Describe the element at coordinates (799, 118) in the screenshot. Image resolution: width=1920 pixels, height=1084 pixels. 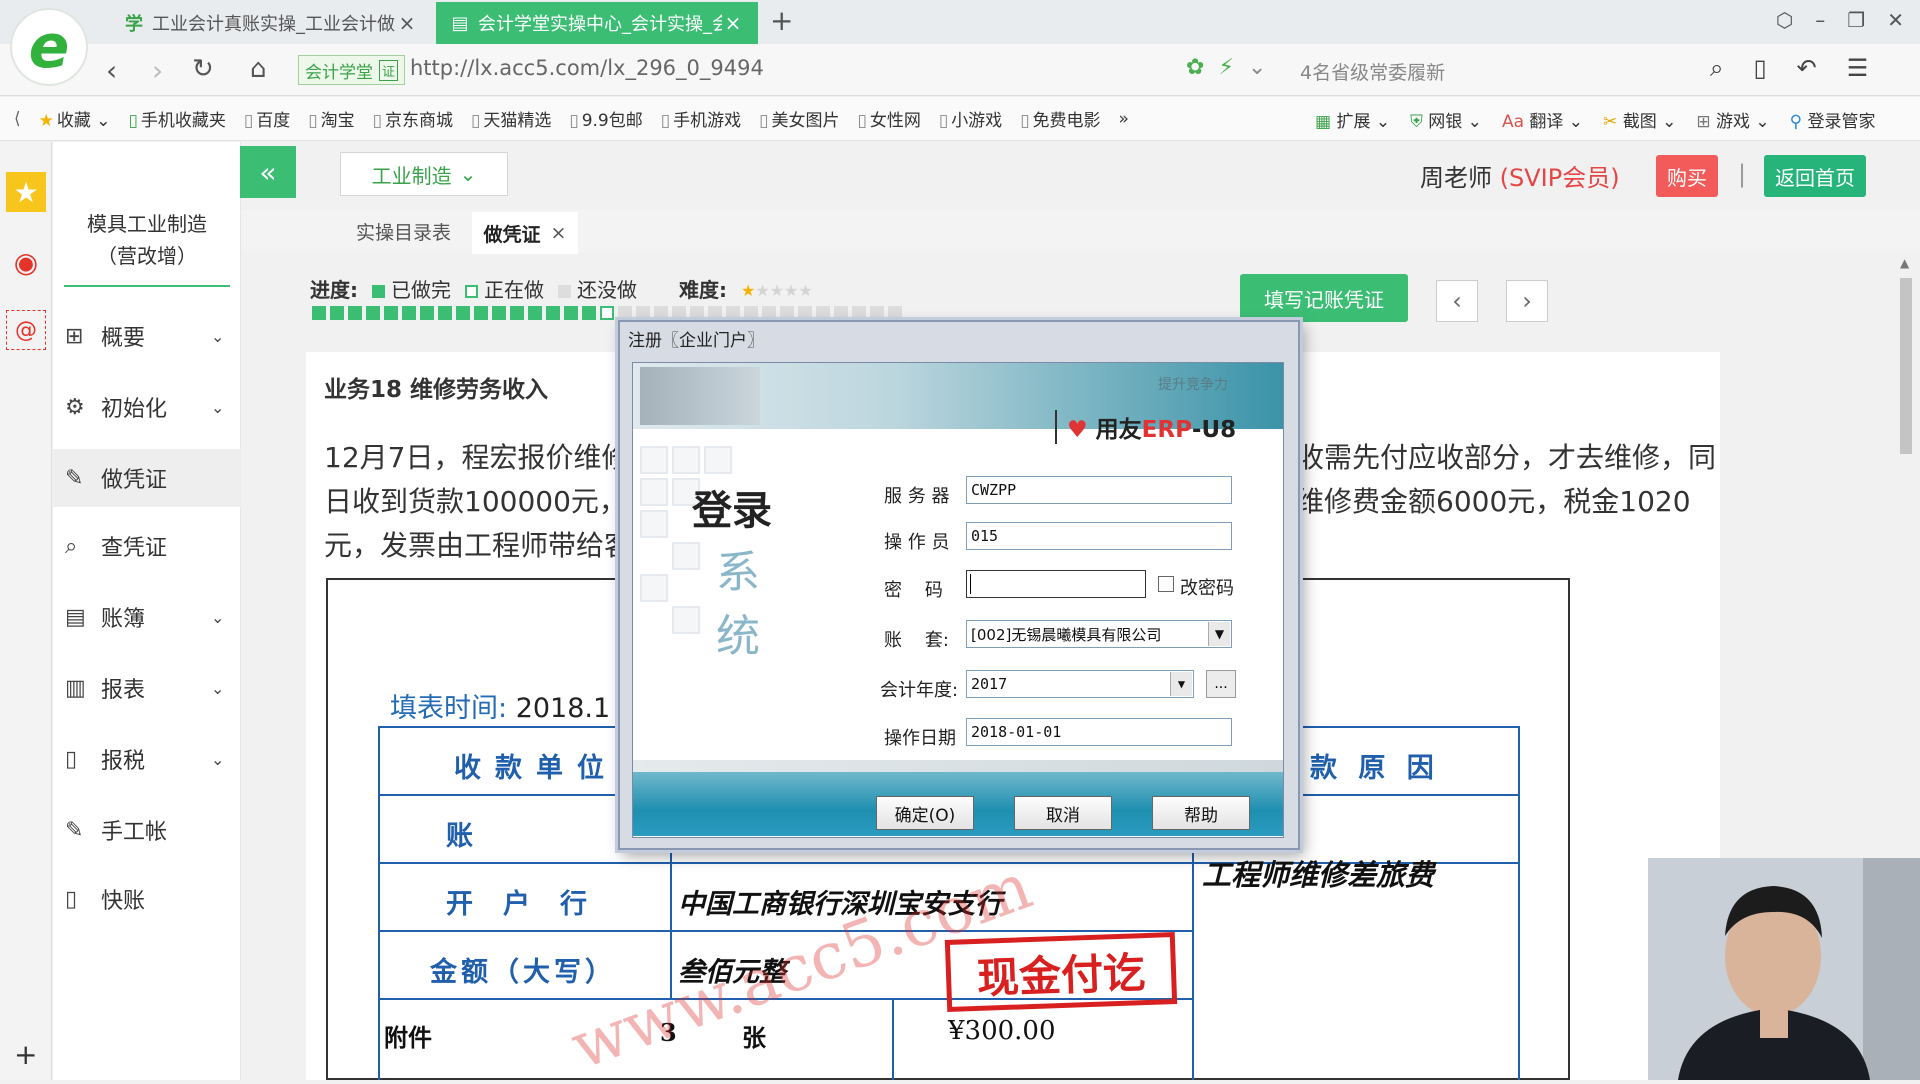
I see `bookmark-item: ▯ 美女图片` at that location.